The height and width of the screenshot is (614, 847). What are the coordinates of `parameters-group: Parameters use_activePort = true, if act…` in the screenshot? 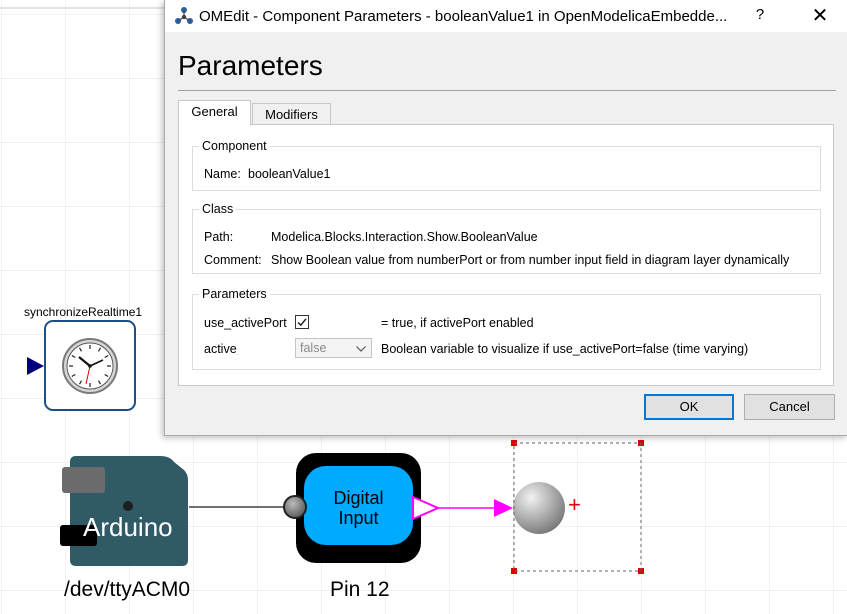 It's located at (506, 328).